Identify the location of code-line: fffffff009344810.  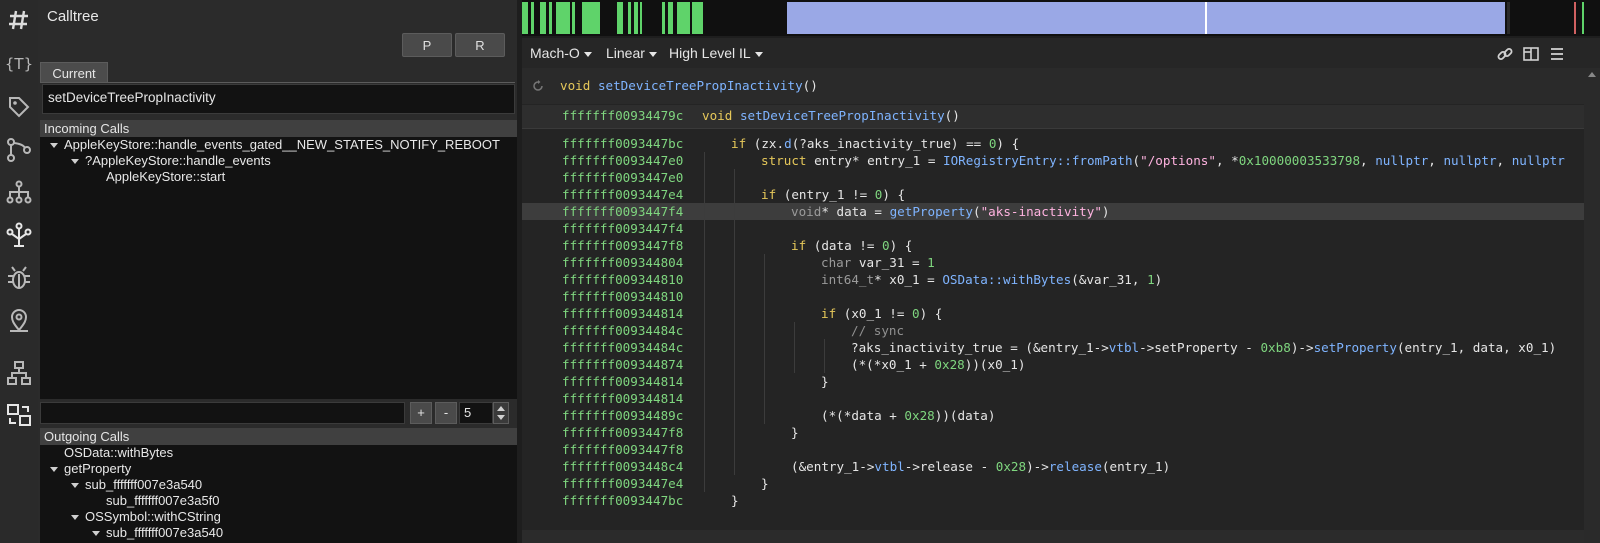
(1053, 296).